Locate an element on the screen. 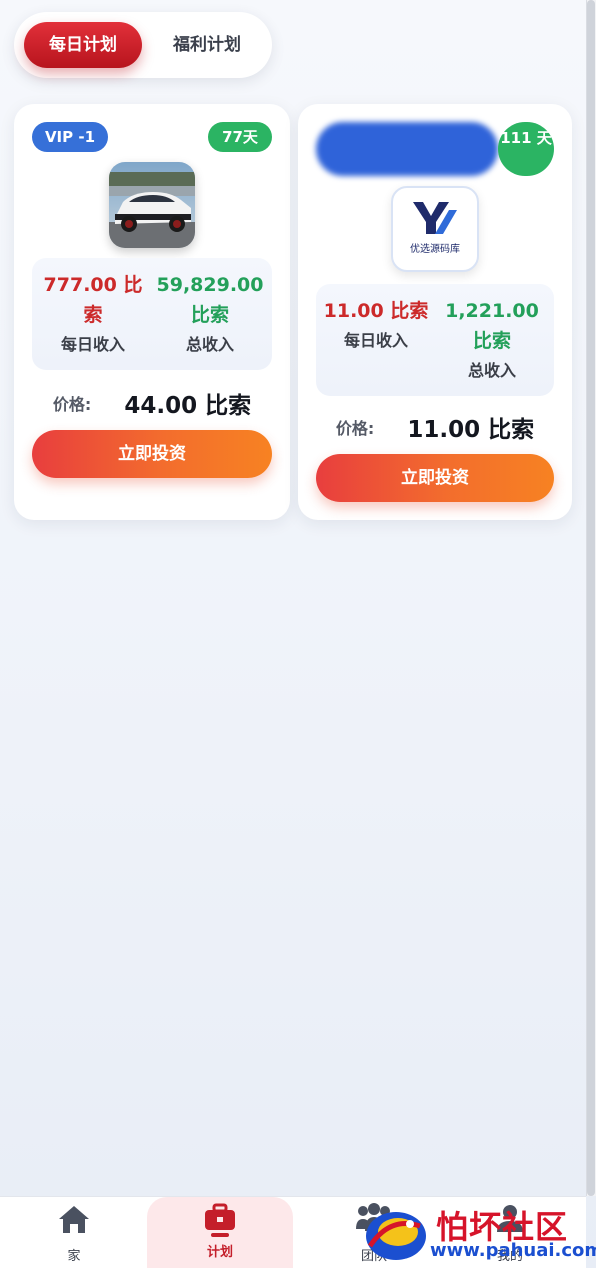 This screenshot has width=596, height=1268. daily-income-col: 777.00 比索 每日收入 is located at coordinates (93, 315).